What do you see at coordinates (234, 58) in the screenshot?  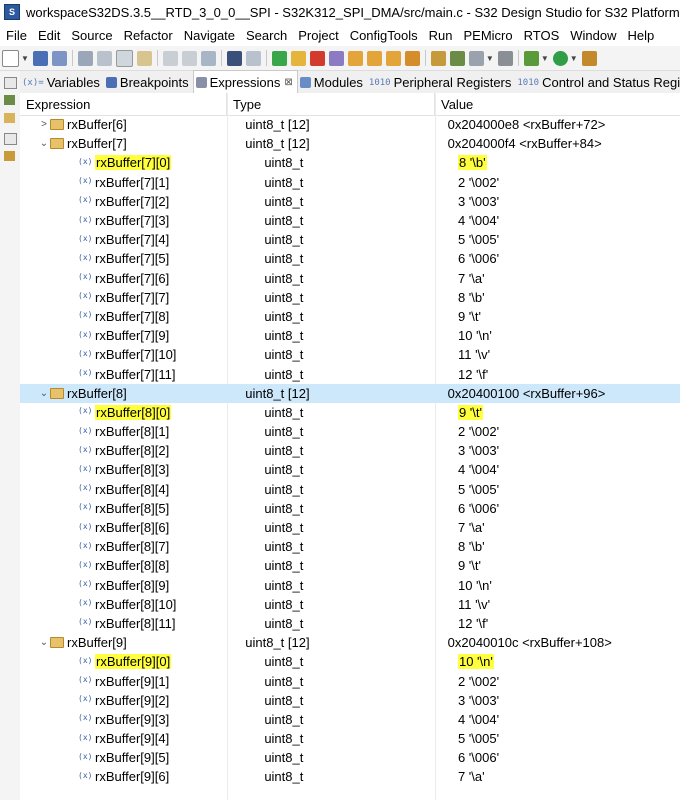 I see `terminal-icon` at bounding box center [234, 58].